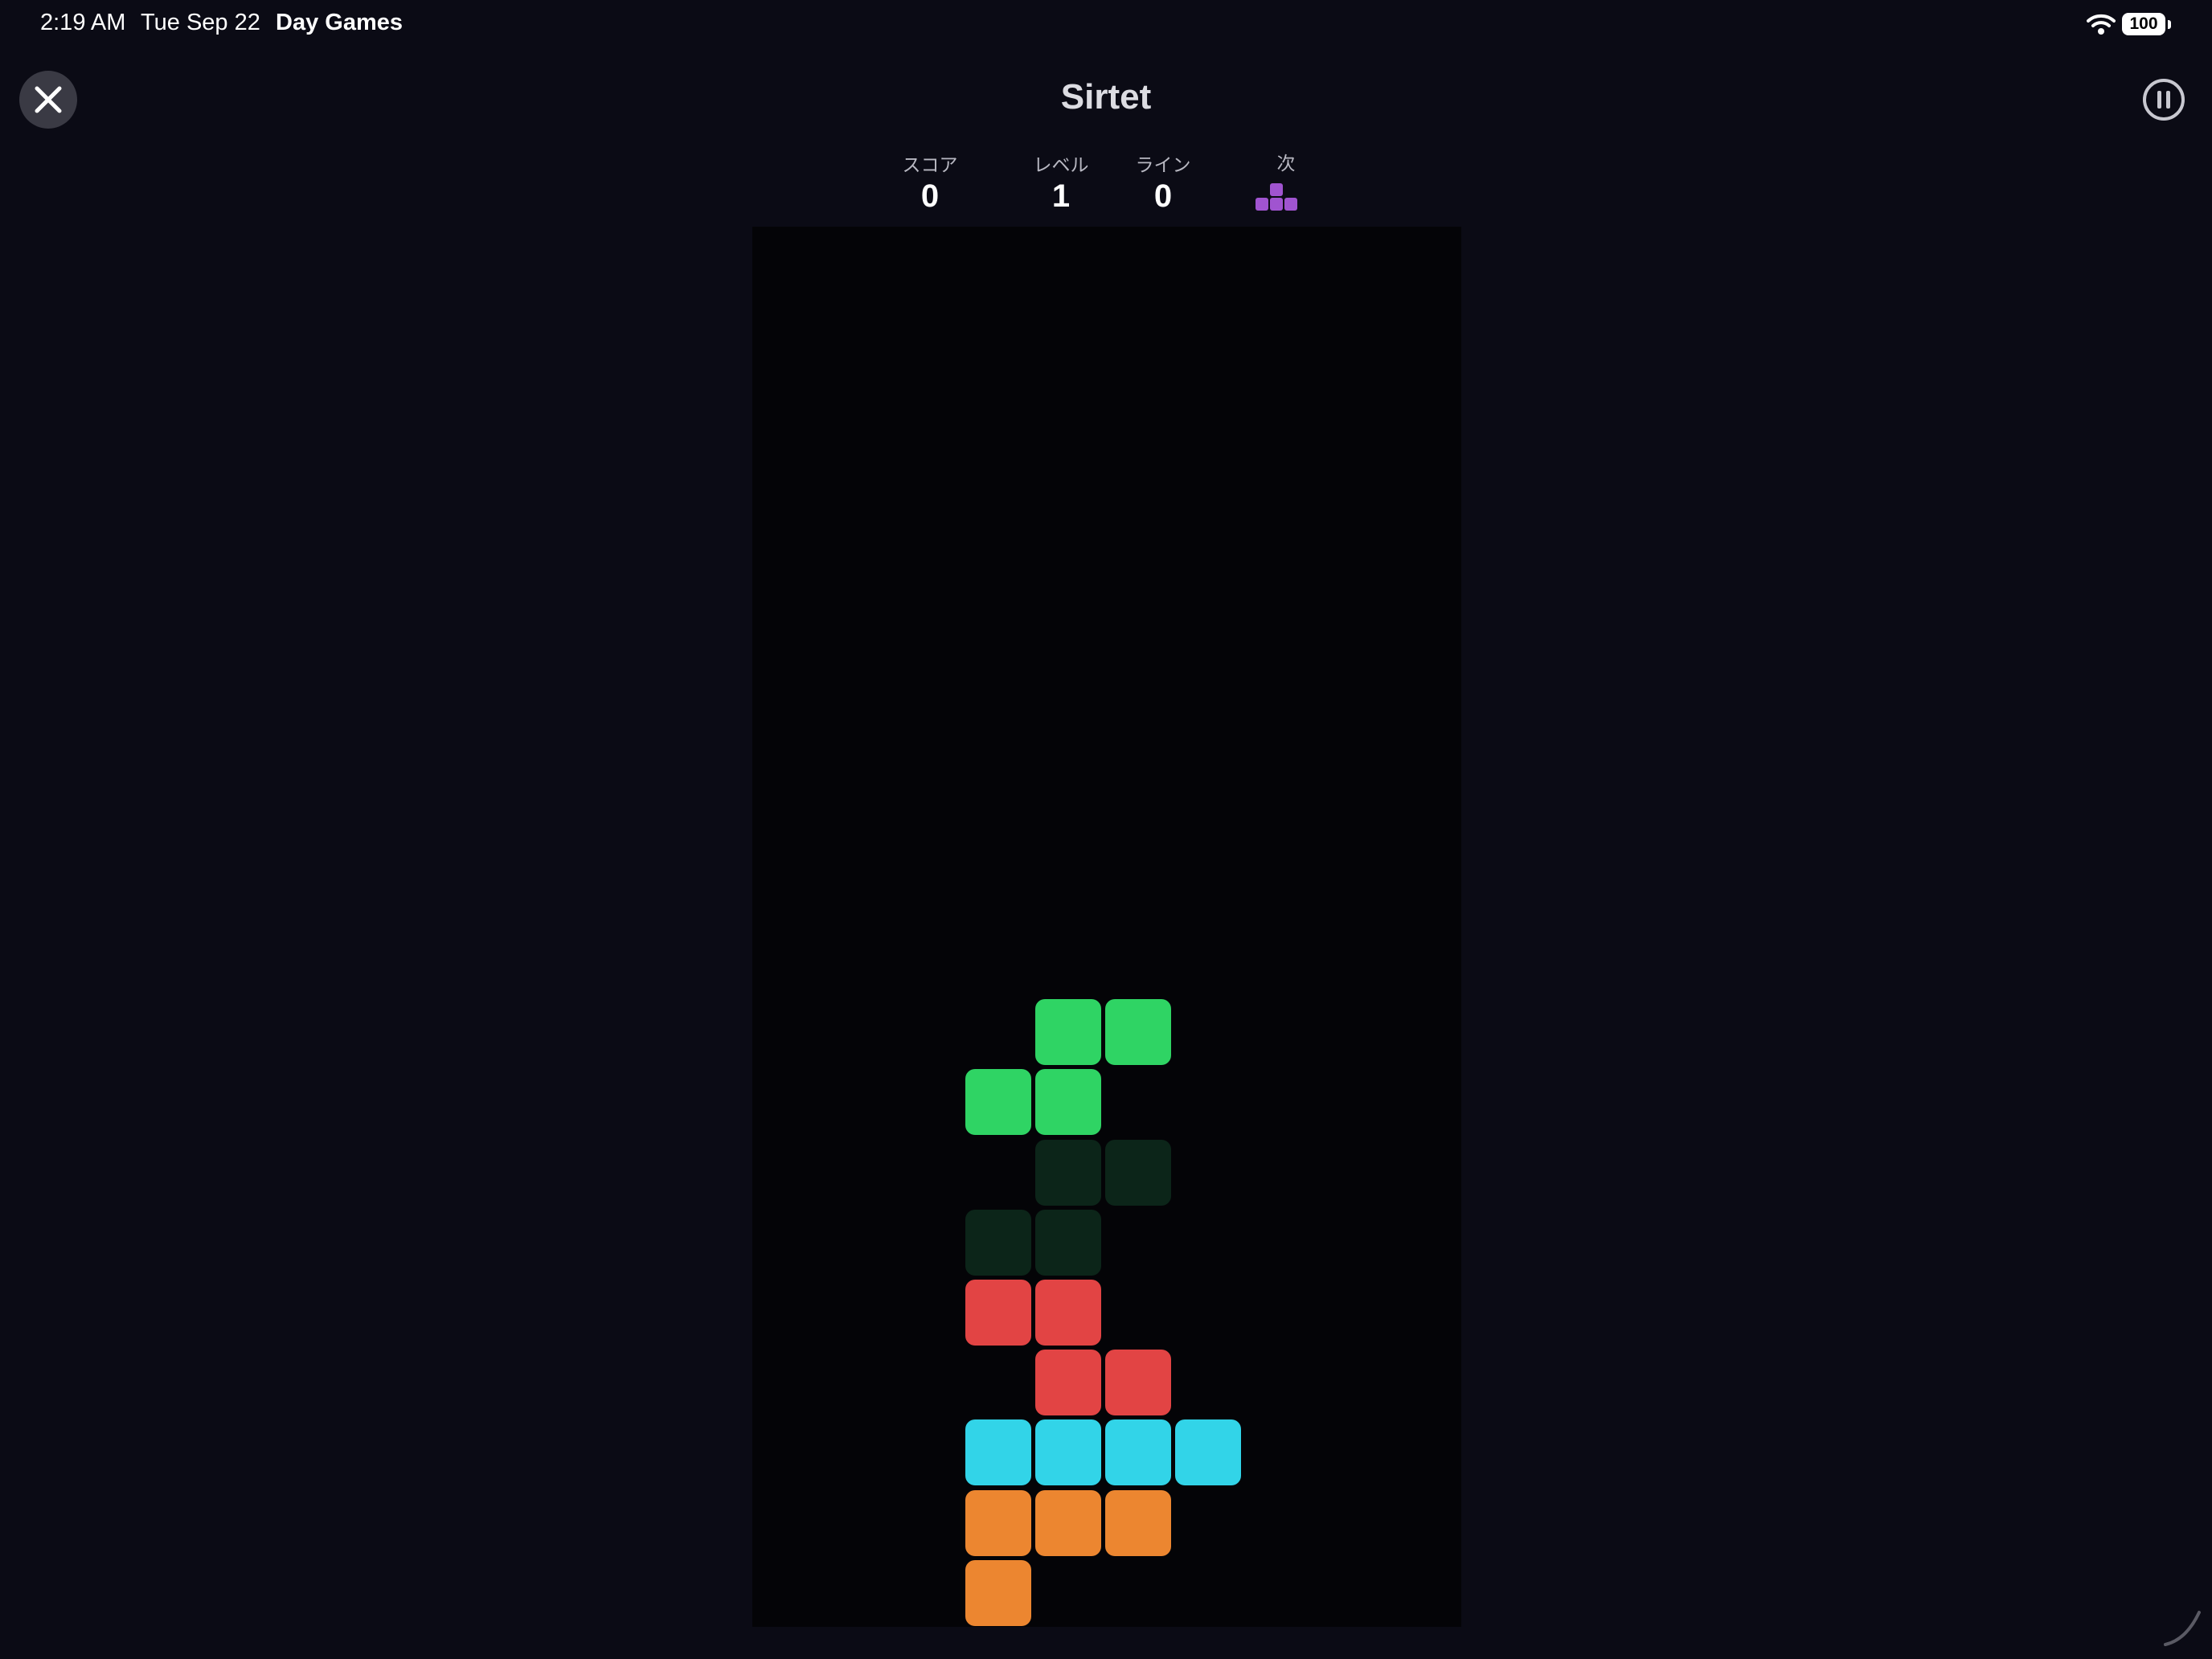  Describe the element at coordinates (83, 22) in the screenshot. I see `status-time: 2:19 AM` at that location.